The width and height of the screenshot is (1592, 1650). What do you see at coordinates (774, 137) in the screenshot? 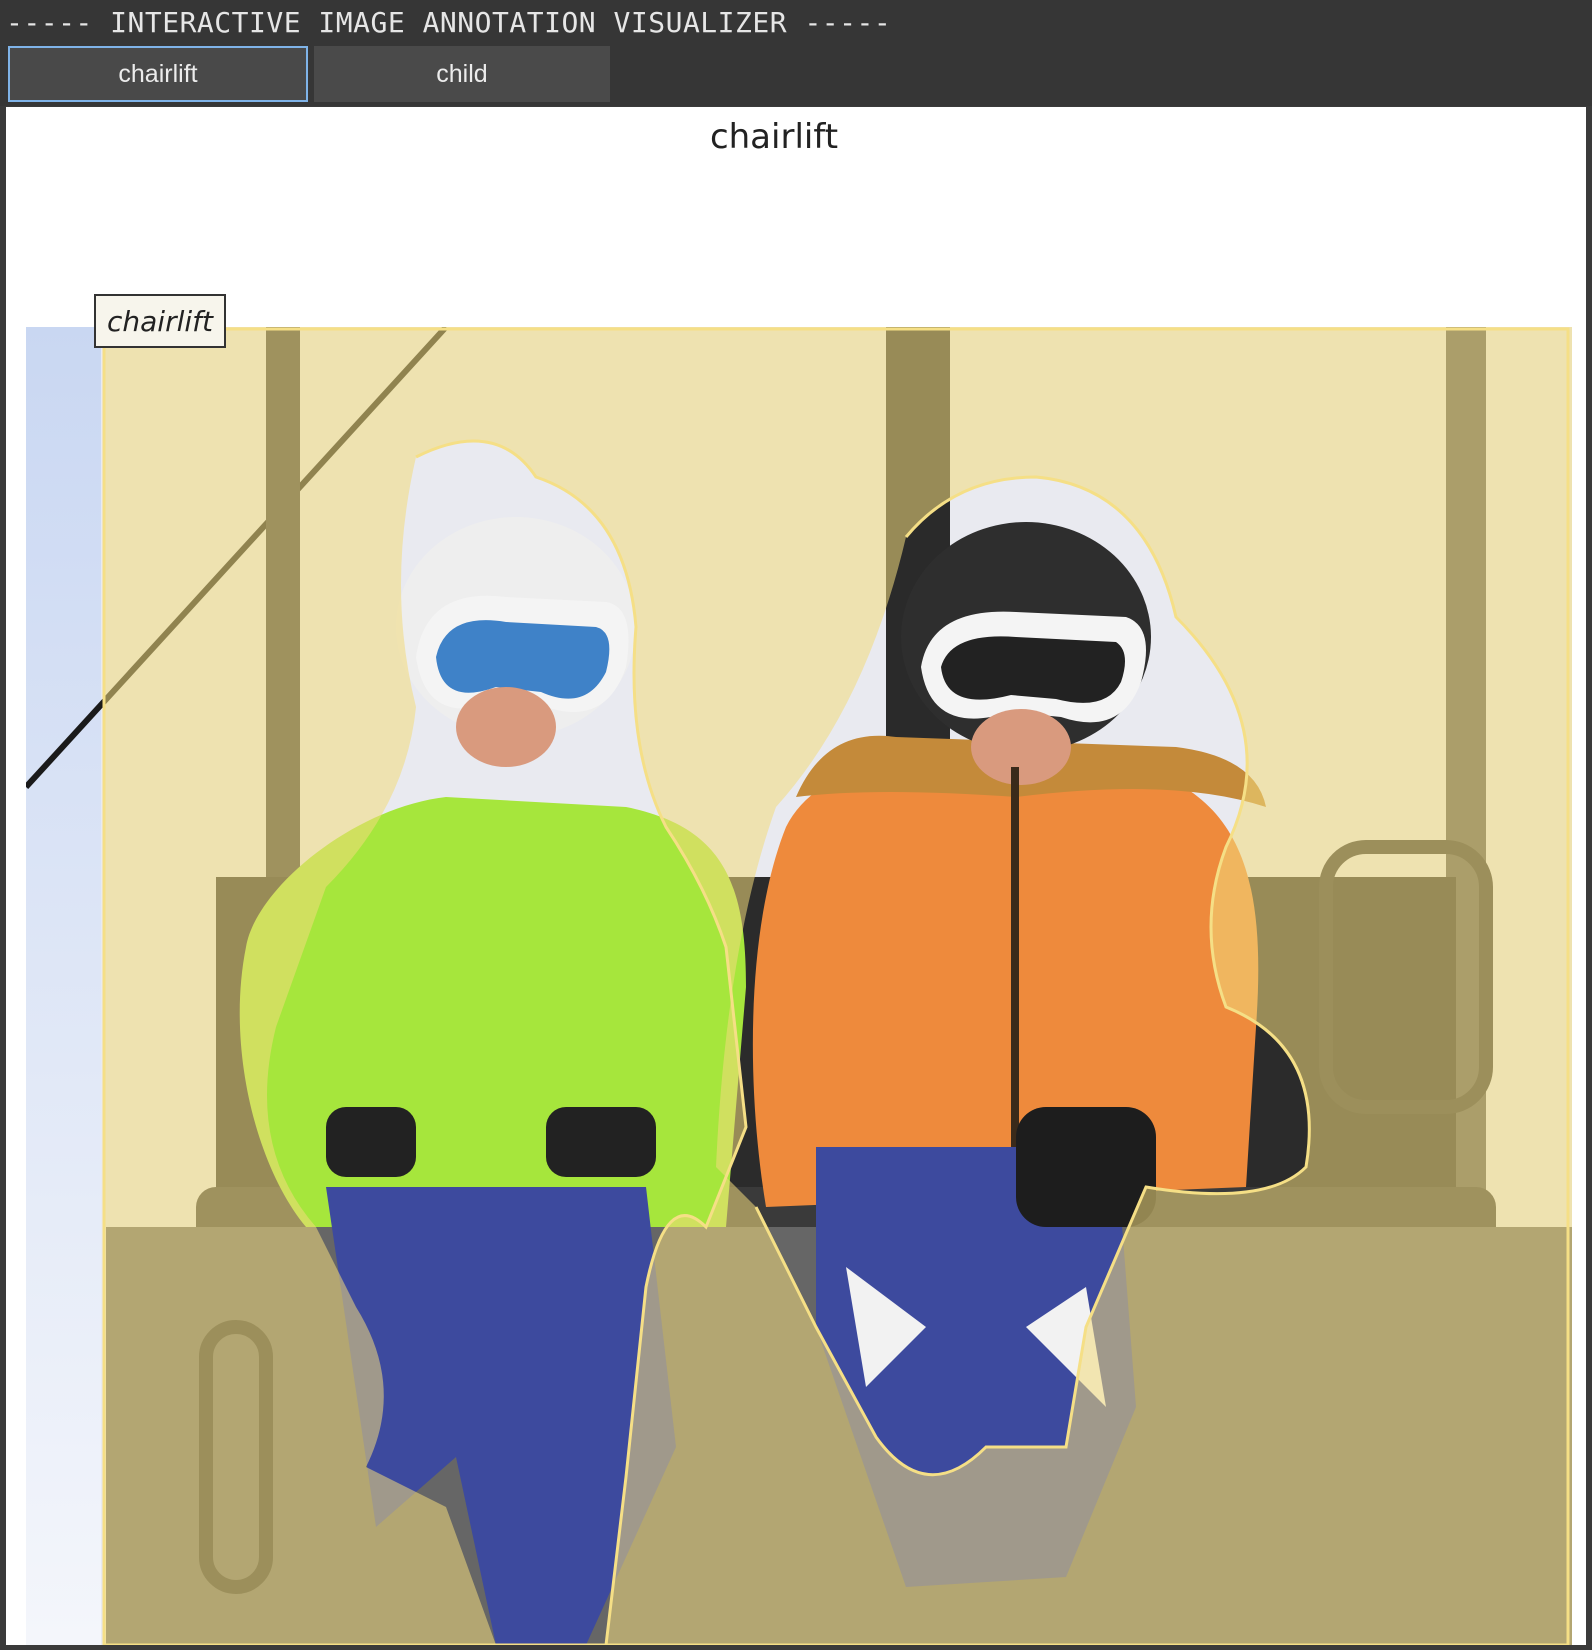
I see `figure-title: chairlift` at bounding box center [774, 137].